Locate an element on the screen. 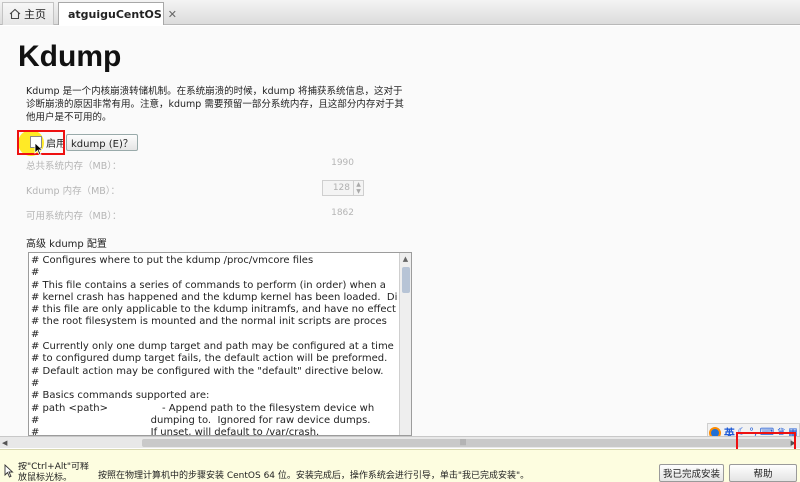  help-button: 帮助 is located at coordinates (763, 473).